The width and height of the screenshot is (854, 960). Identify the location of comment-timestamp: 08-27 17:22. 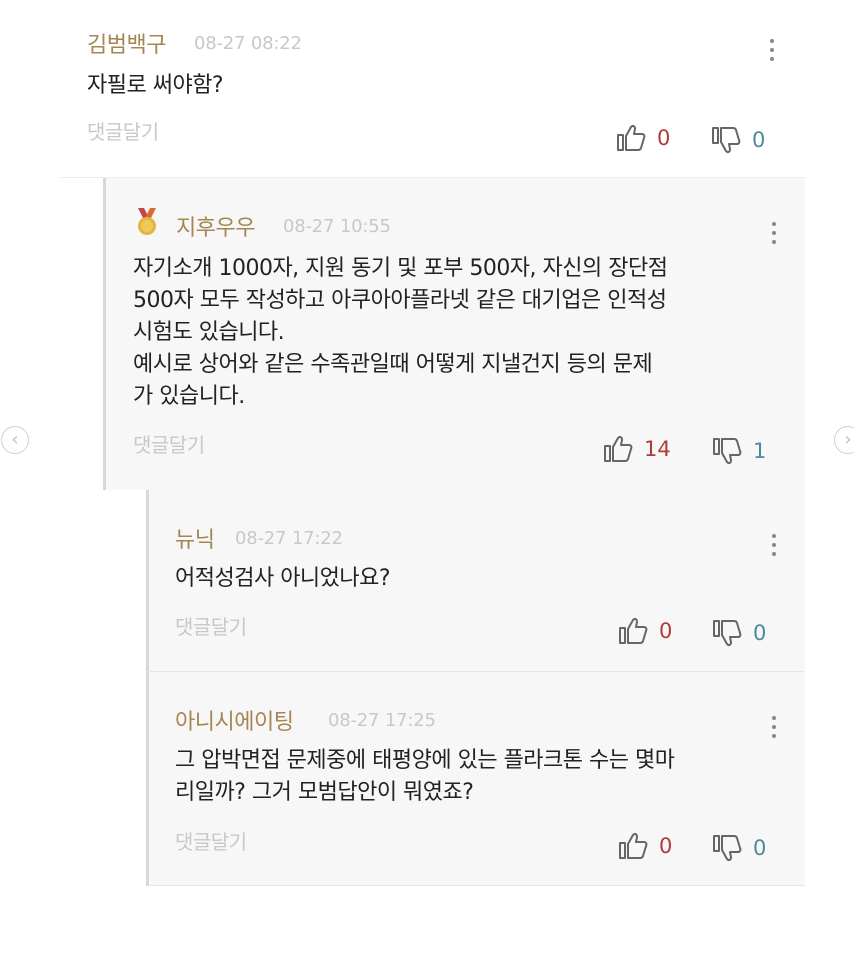
(289, 538).